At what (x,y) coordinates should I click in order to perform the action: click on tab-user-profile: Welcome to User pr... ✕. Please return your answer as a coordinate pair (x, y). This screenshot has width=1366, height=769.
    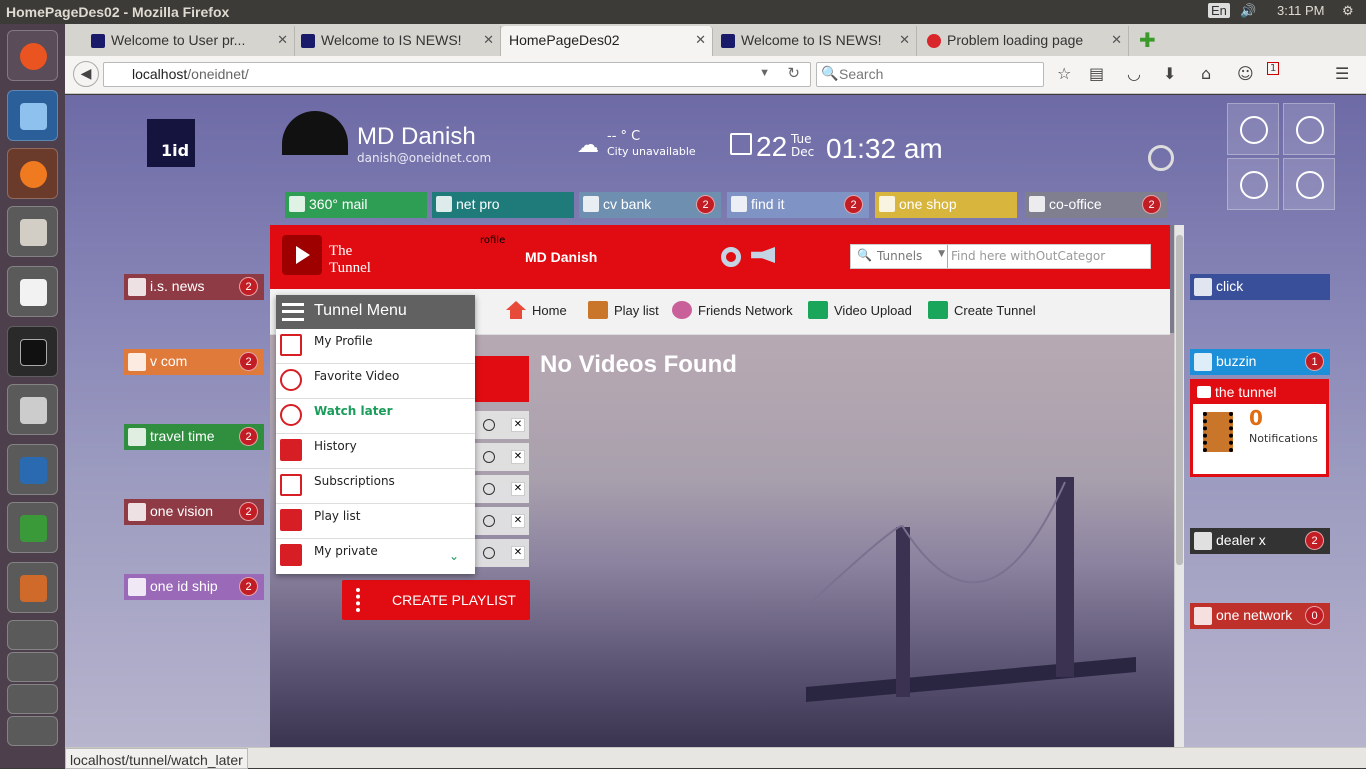
    Looking at the image, I should click on (191, 41).